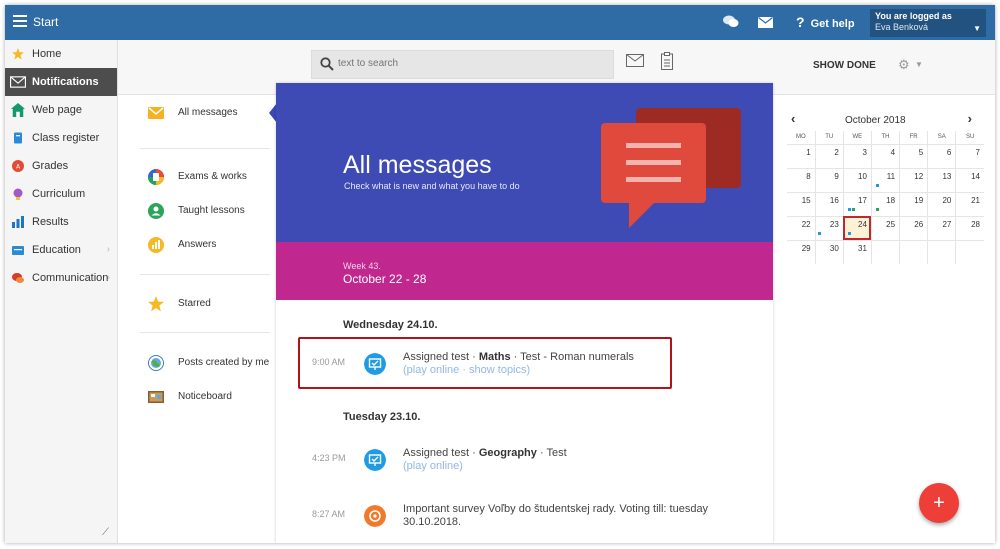 This screenshot has height=549, width=1000. I want to click on sidebar-item-label: Communication, so click(70, 278).